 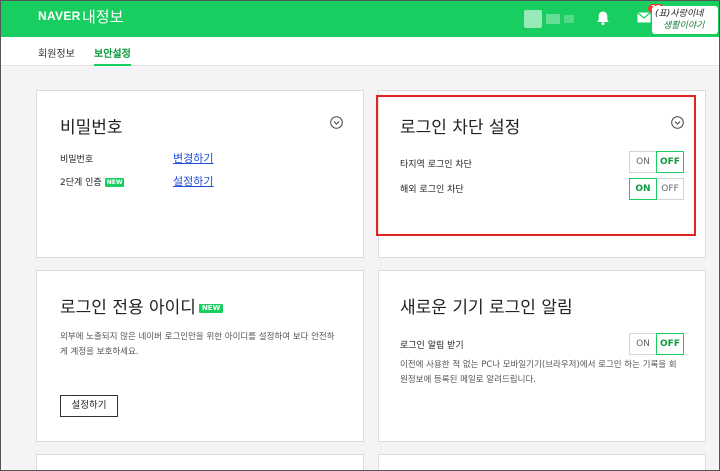 What do you see at coordinates (193, 181) in the screenshot?
I see `two-step-setup-link: 설정하기` at bounding box center [193, 181].